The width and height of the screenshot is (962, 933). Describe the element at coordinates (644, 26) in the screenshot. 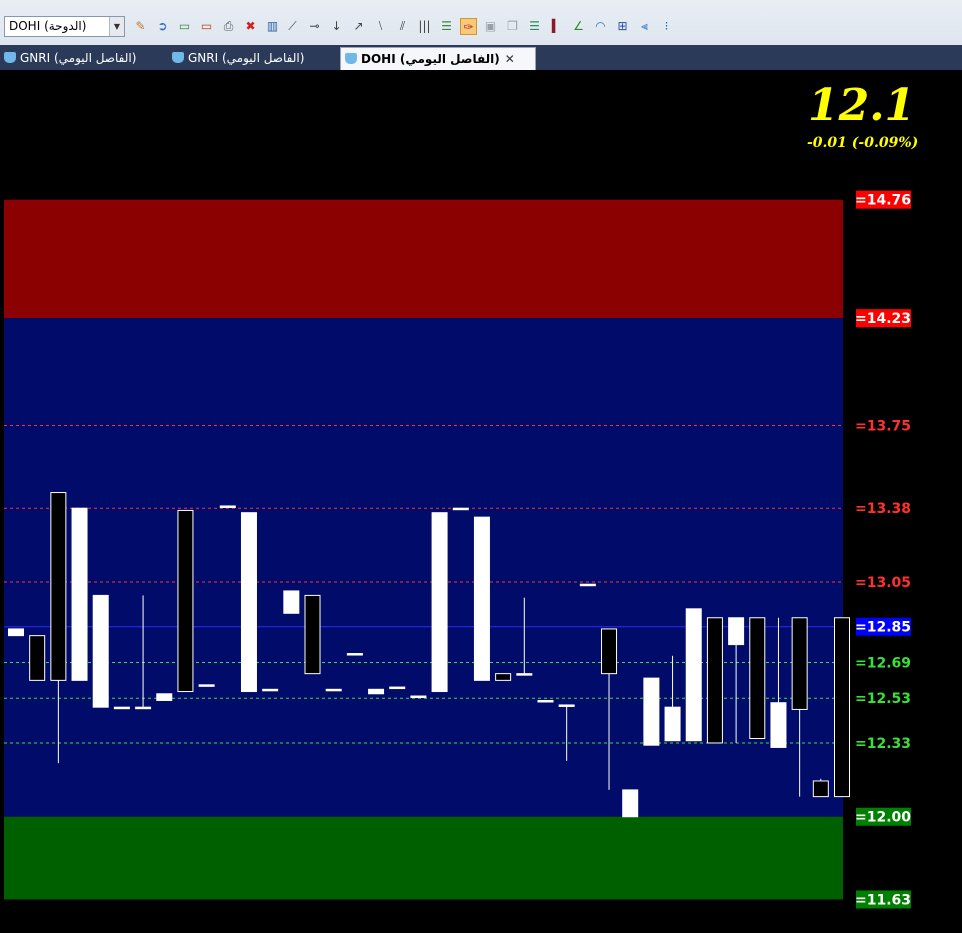

I see `gann-fan-icon: ⫷` at that location.